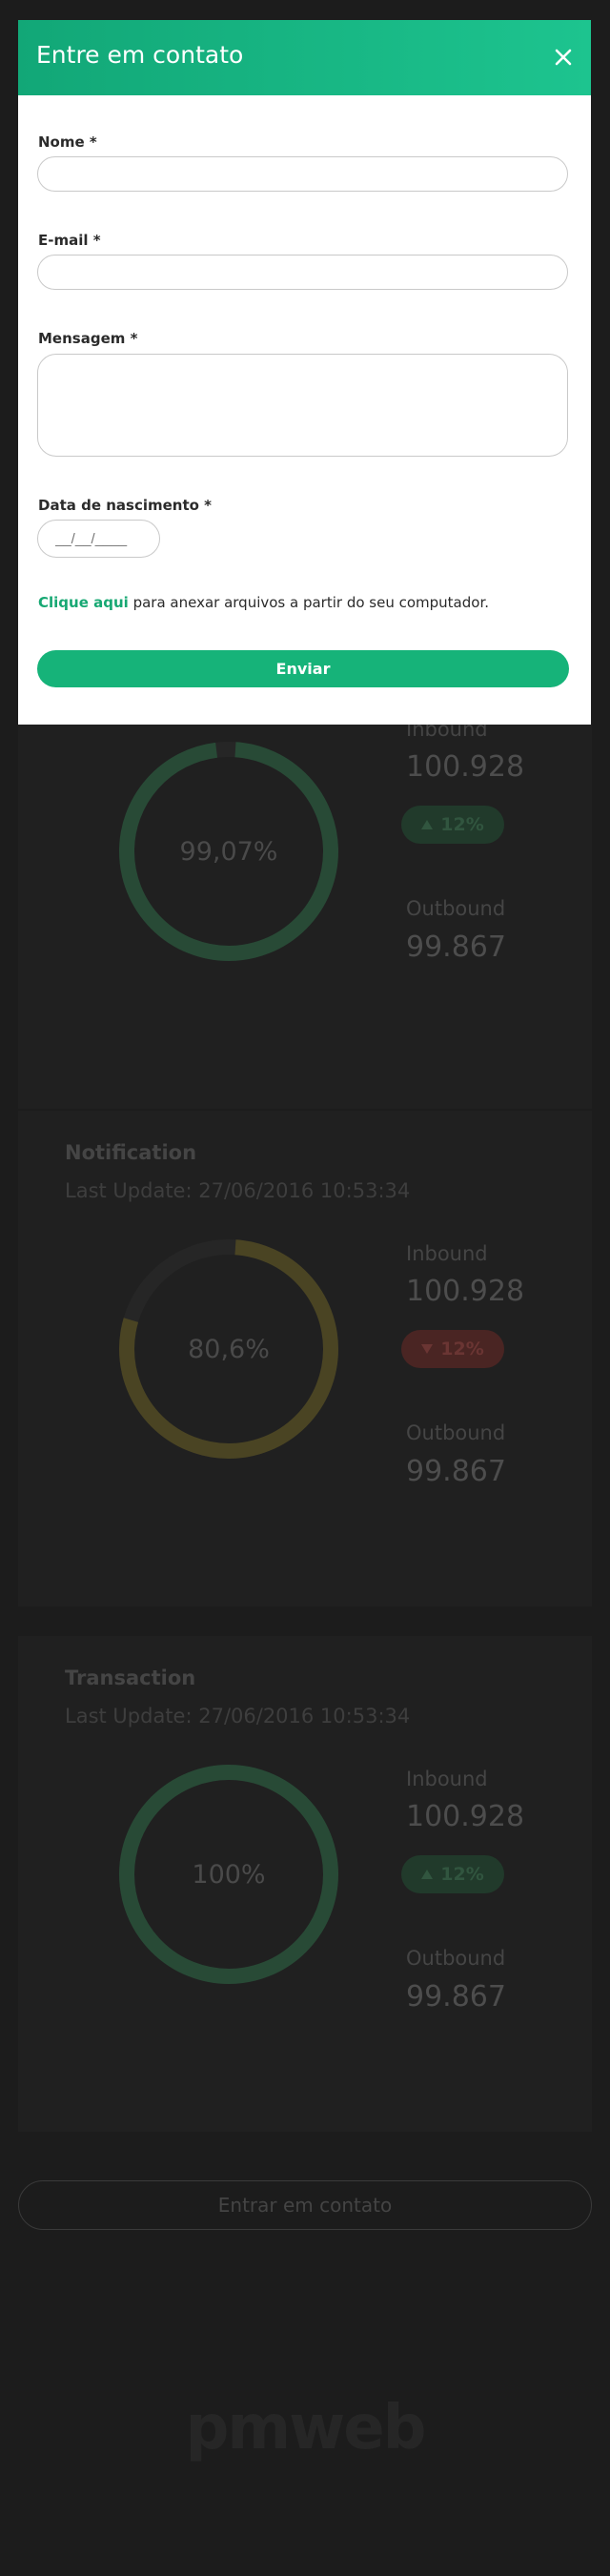 The height and width of the screenshot is (2576, 610). I want to click on attach-files-link: Clique aqui, so click(83, 602).